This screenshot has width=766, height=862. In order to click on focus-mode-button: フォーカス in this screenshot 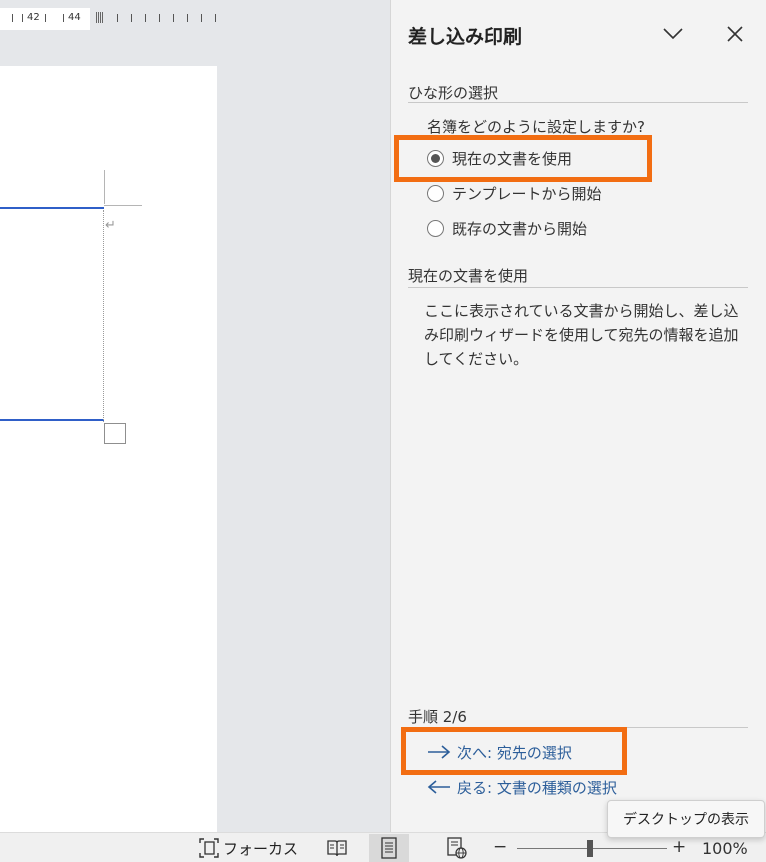, I will do `click(248, 848)`.